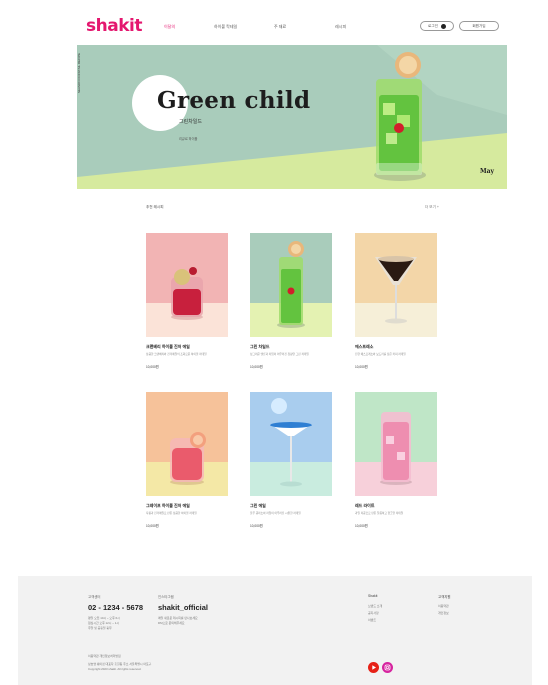 The height and width of the screenshot is (685, 548). I want to click on recipe-card-name: 그린 에일, so click(258, 506).